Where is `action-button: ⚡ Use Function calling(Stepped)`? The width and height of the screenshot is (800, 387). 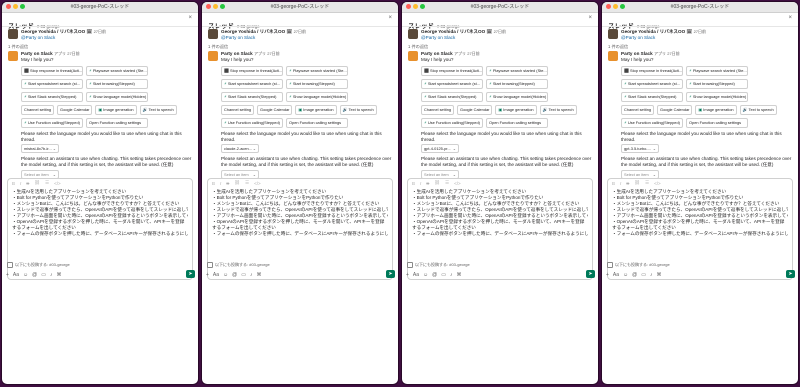
action-button: ⚡ Use Function calling(Stepped) is located at coordinates (652, 123).